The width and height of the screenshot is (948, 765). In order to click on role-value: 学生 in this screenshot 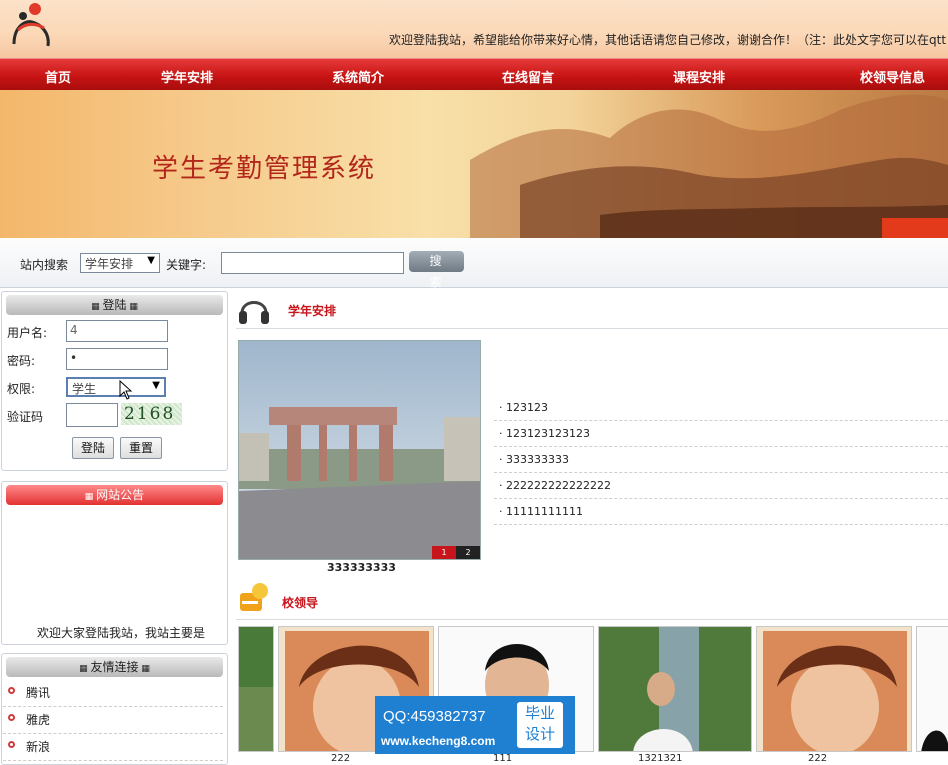, I will do `click(84, 389)`.